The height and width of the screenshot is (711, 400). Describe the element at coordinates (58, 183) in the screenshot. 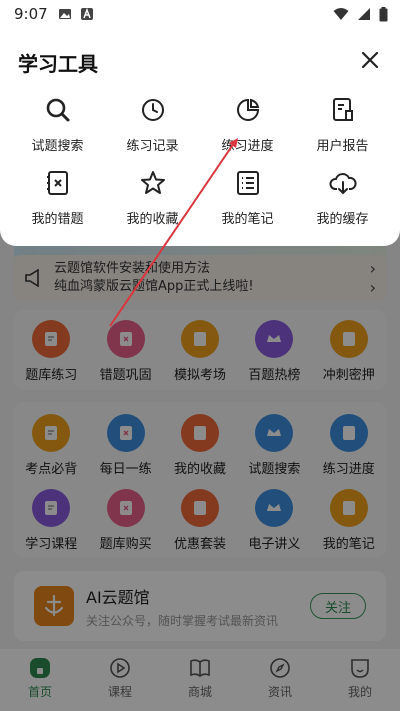

I see `wrong-questions-icon` at that location.